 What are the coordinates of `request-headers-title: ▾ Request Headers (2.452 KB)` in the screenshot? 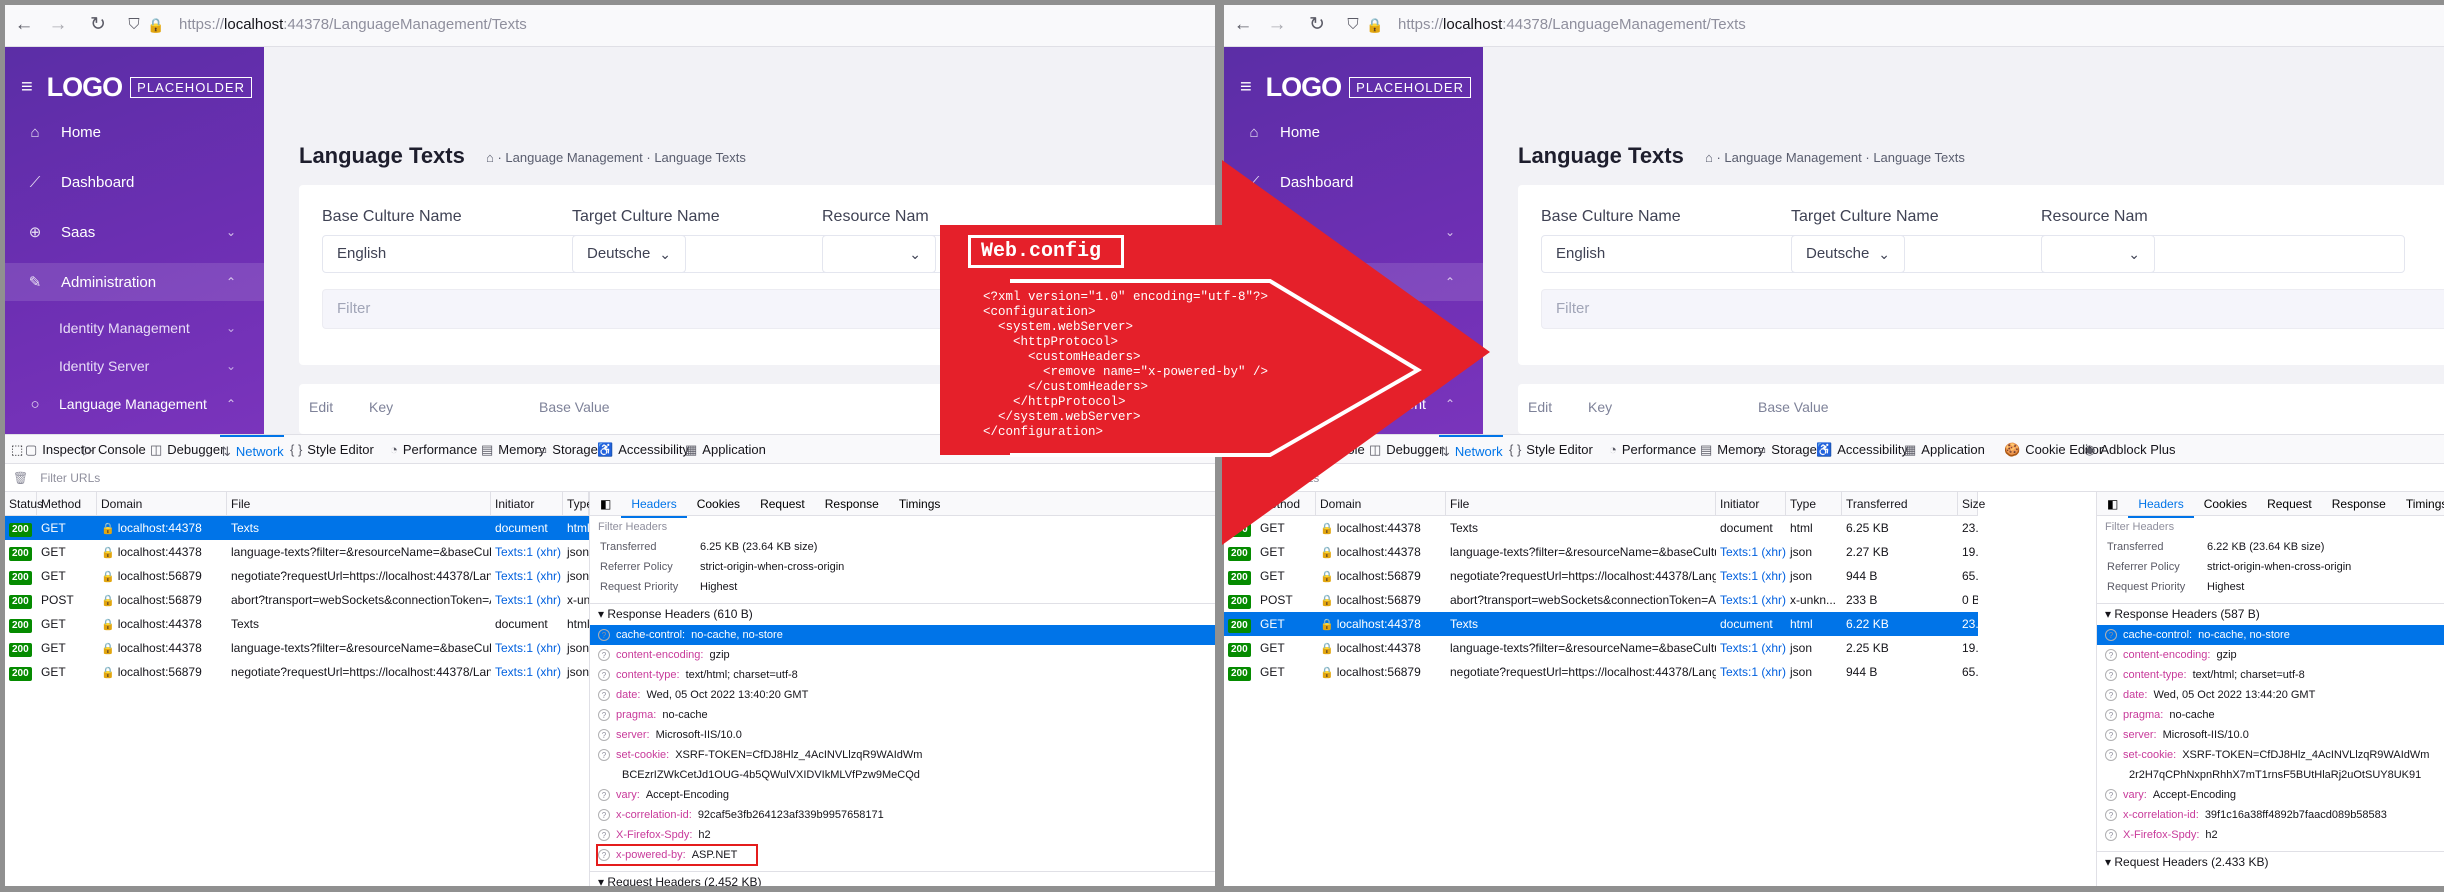 It's located at (902, 878).